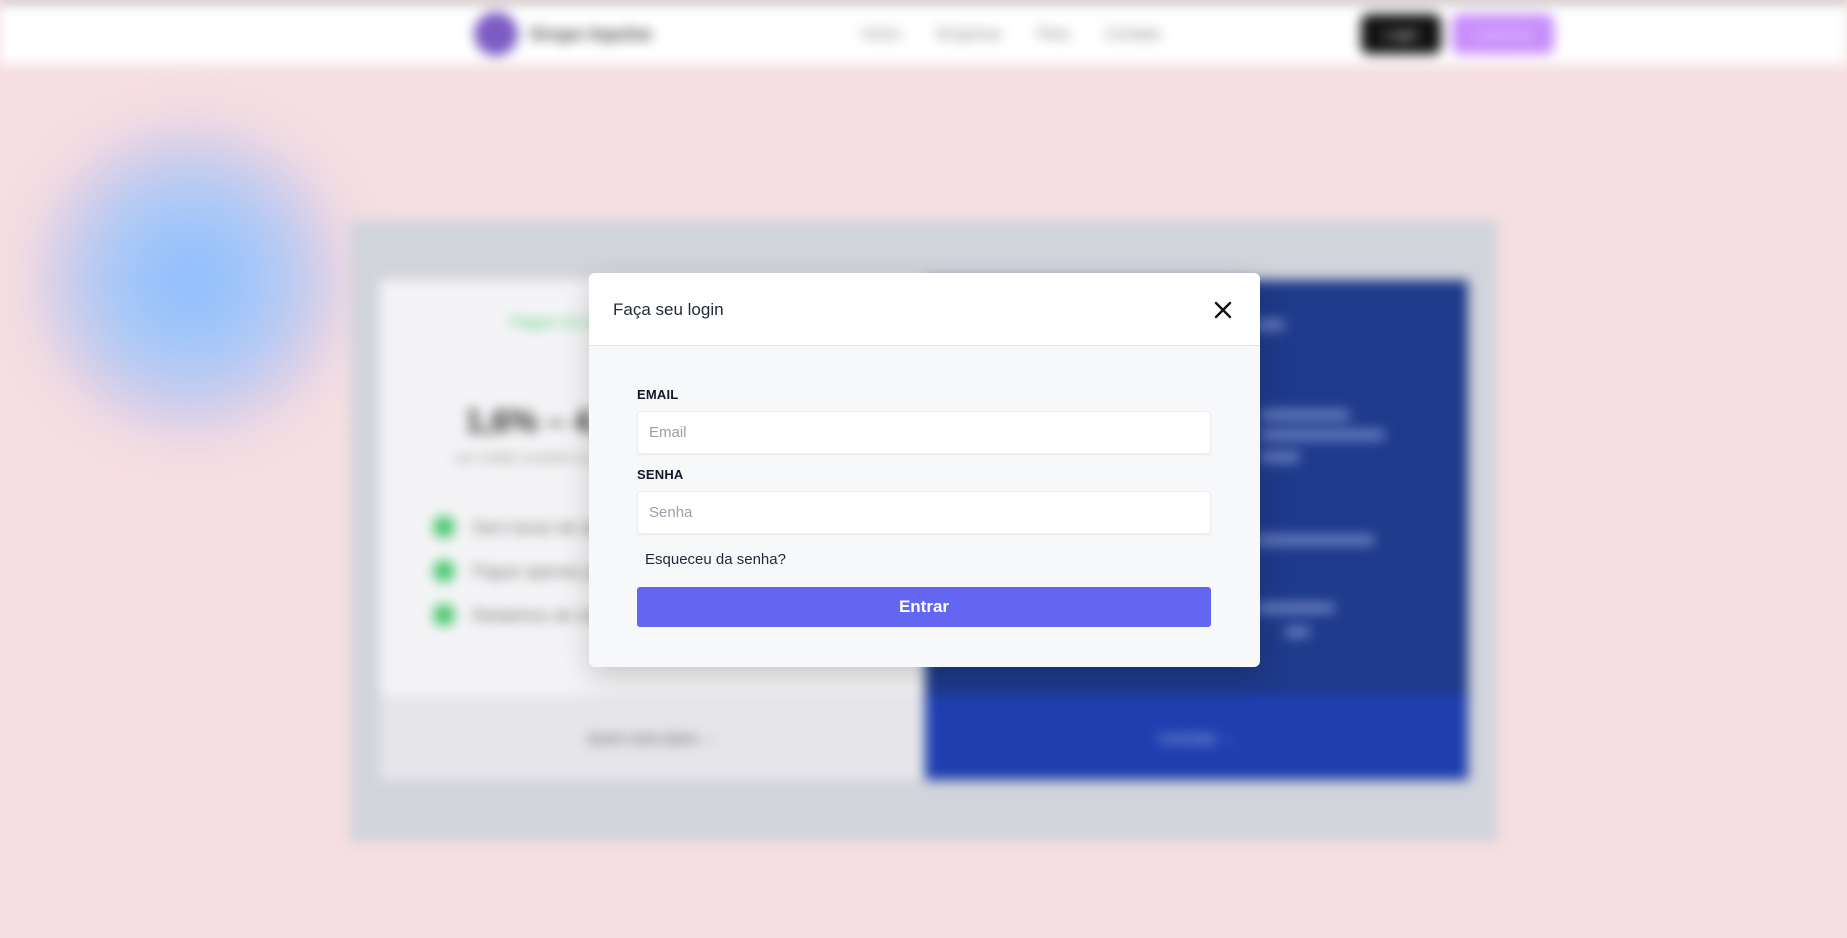  Describe the element at coordinates (501, 421) in the screenshot. I see `plan-price-value: 1,6%` at that location.